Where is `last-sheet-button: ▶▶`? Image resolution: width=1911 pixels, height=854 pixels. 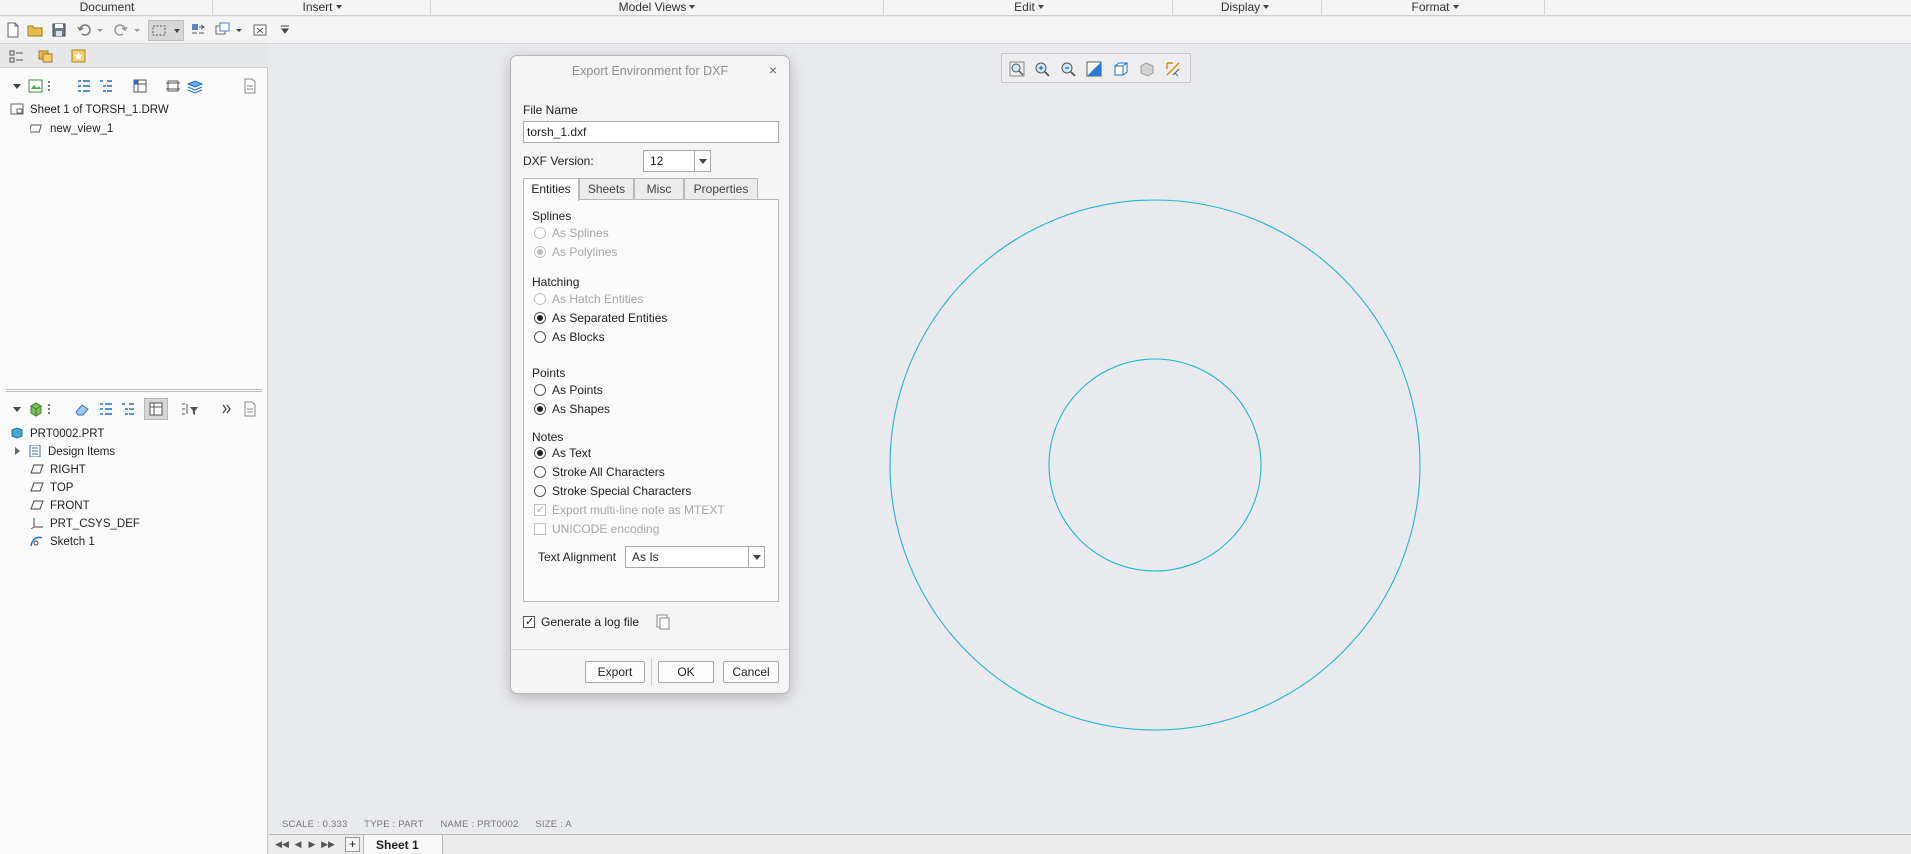 last-sheet-button: ▶▶ is located at coordinates (328, 844).